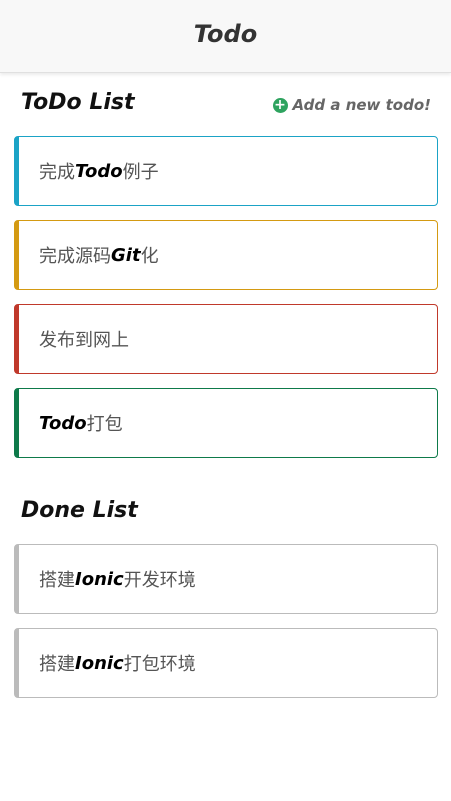  What do you see at coordinates (226, 579) in the screenshot?
I see `done-item-1: 搭建 Ionic 开发环境` at bounding box center [226, 579].